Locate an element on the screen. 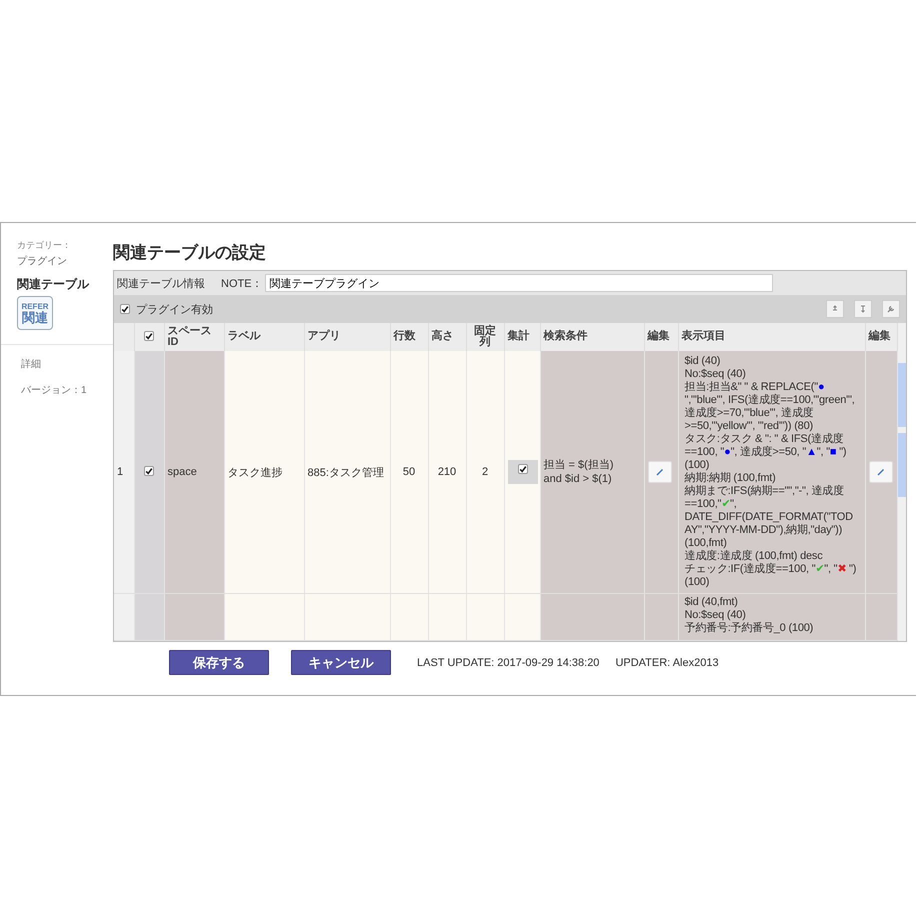 This screenshot has width=920, height=920. wrench-icon is located at coordinates (891, 309).